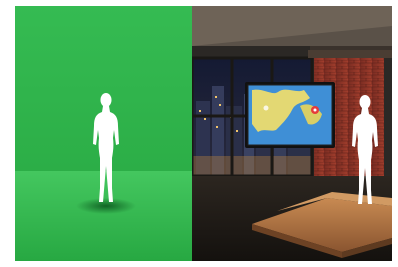 This screenshot has height=267, width=398. I want to click on weather-map-screen, so click(290, 115).